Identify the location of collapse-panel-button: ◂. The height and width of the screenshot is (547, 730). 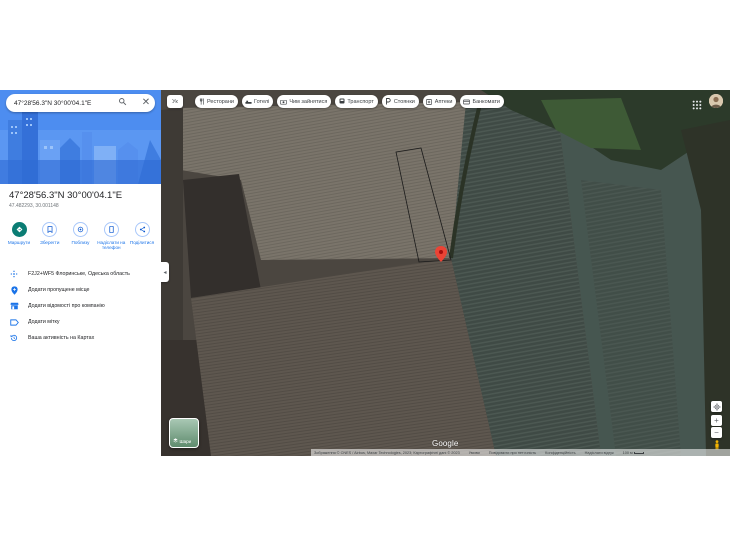
(165, 272).